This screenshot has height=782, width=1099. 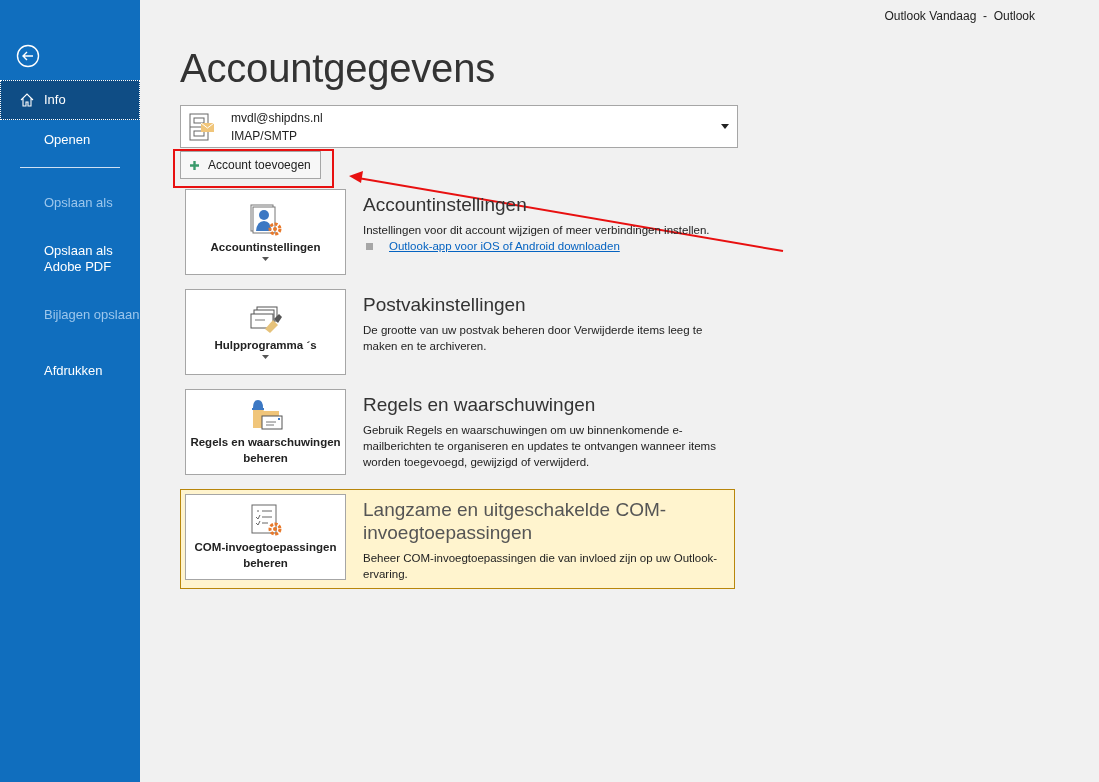 I want to click on checklist-gear-icon, so click(x=265, y=520).